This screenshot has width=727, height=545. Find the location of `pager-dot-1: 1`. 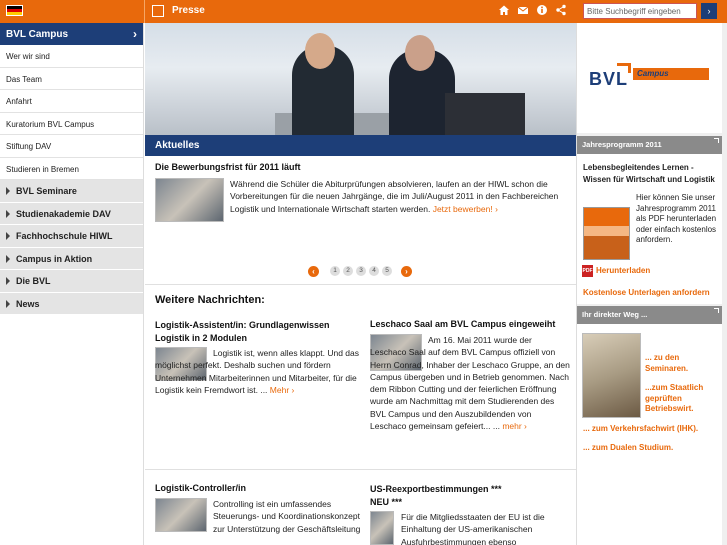

pager-dot-1: 1 is located at coordinates (335, 271).